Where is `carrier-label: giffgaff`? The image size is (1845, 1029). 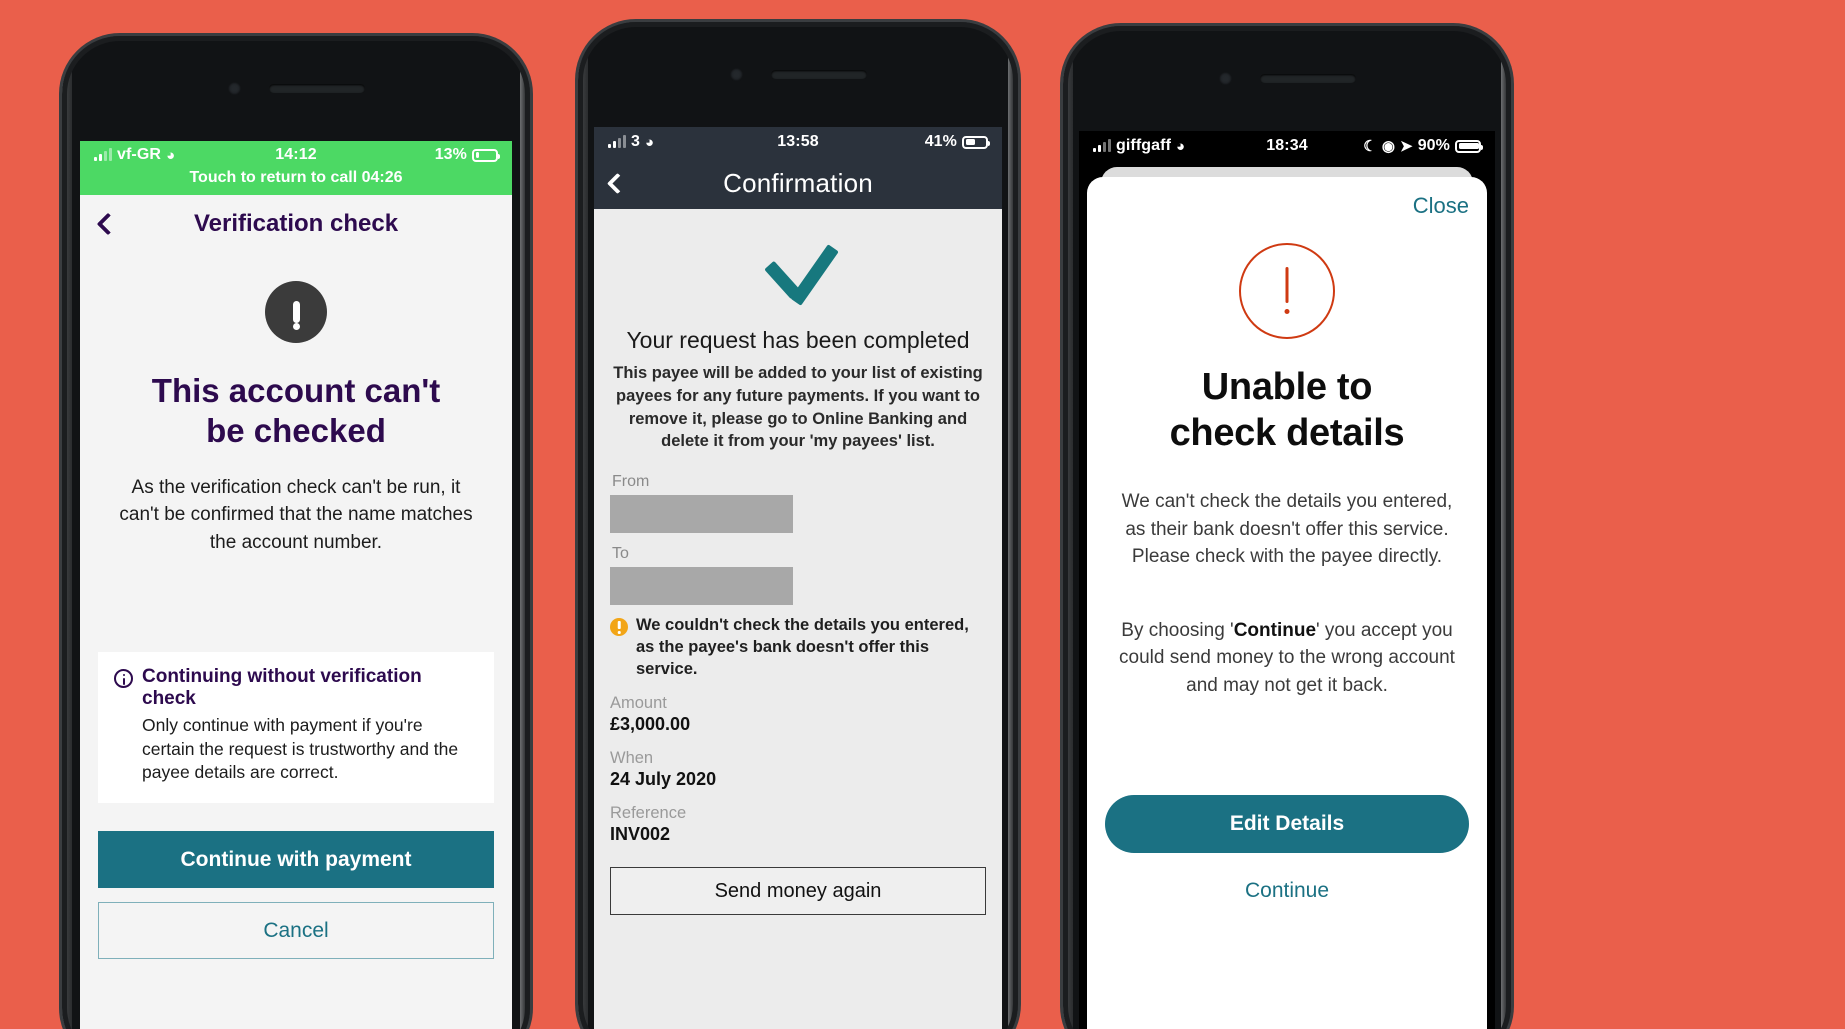
carrier-label: giffgaff is located at coordinates (1144, 145).